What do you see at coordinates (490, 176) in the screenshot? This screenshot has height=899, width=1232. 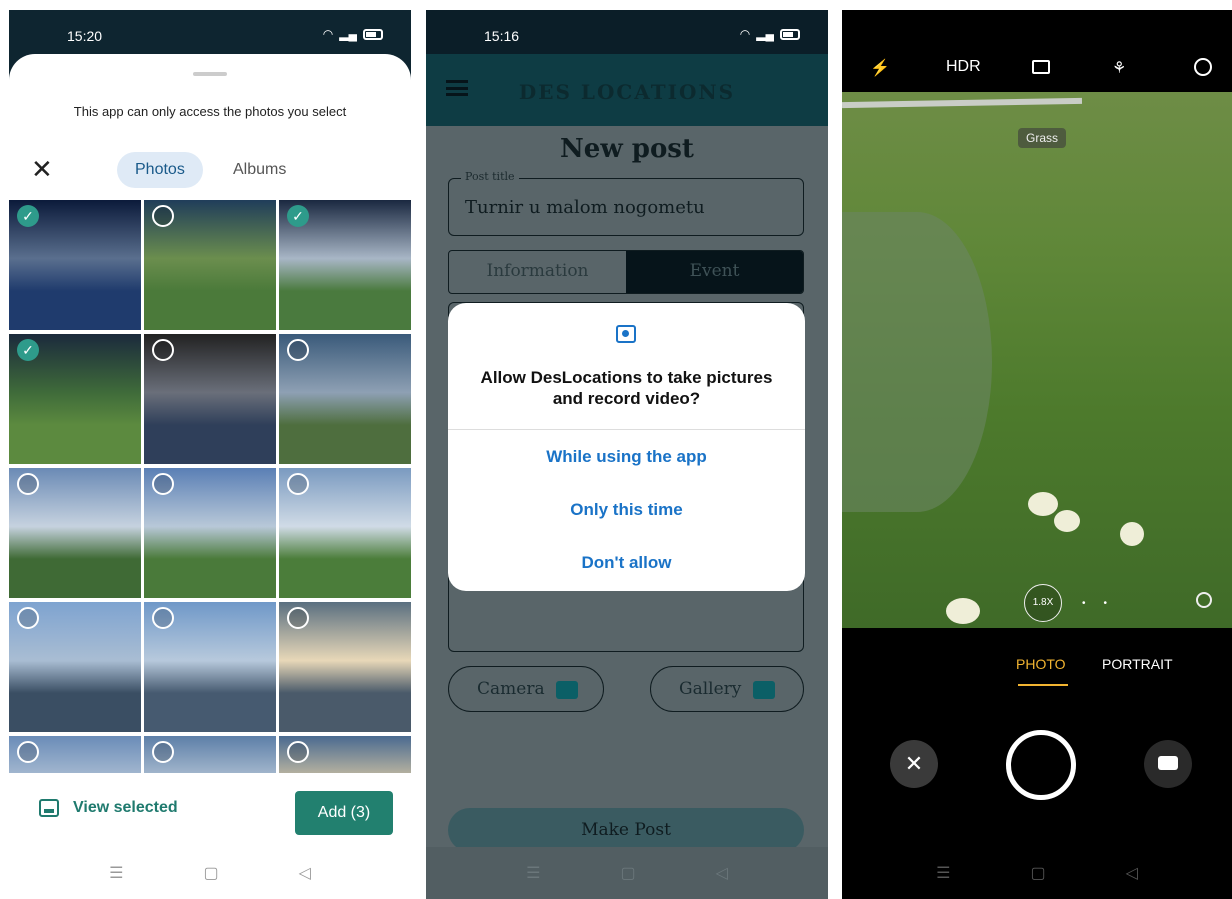 I see `post-title-label: Post title` at bounding box center [490, 176].